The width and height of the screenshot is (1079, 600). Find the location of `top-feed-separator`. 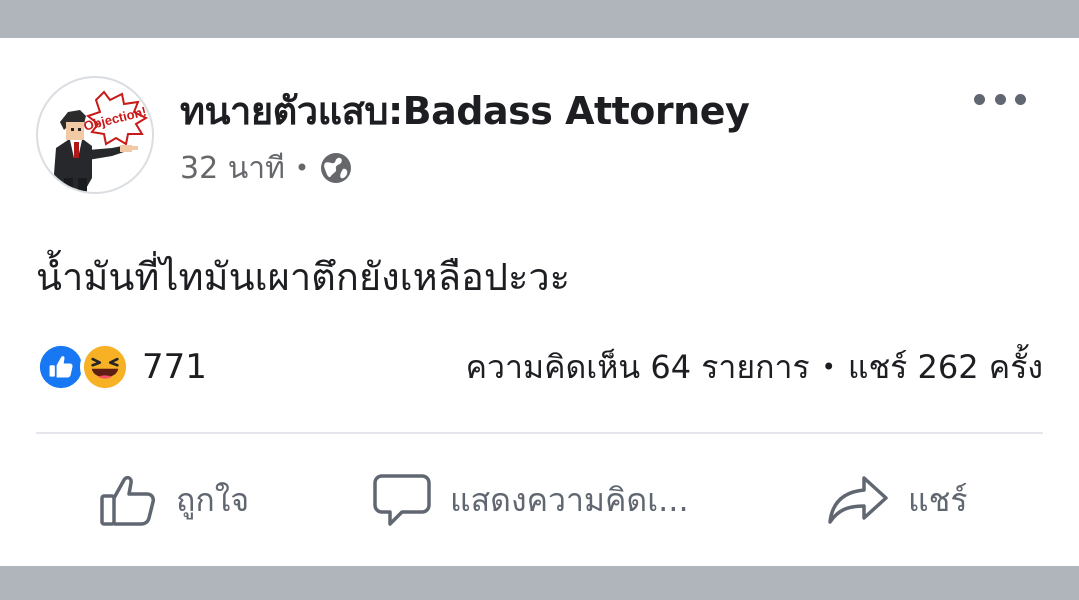

top-feed-separator is located at coordinates (539, 19).